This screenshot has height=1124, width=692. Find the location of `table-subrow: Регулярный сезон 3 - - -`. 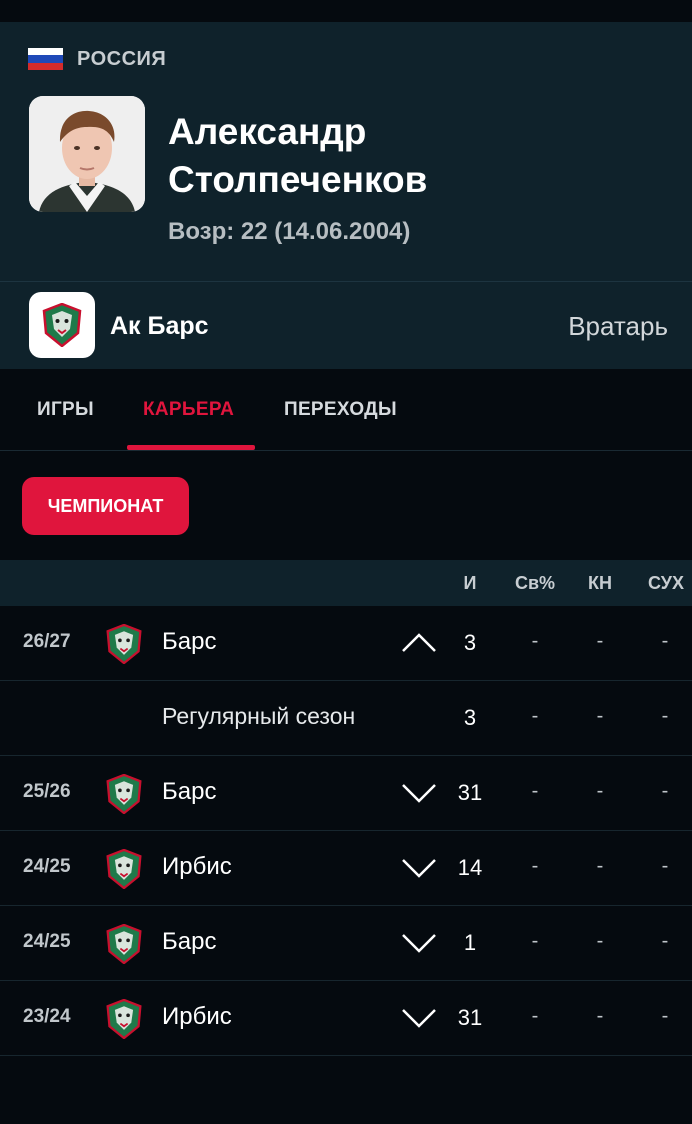

table-subrow: Регулярный сезон 3 - - - is located at coordinates (346, 718).